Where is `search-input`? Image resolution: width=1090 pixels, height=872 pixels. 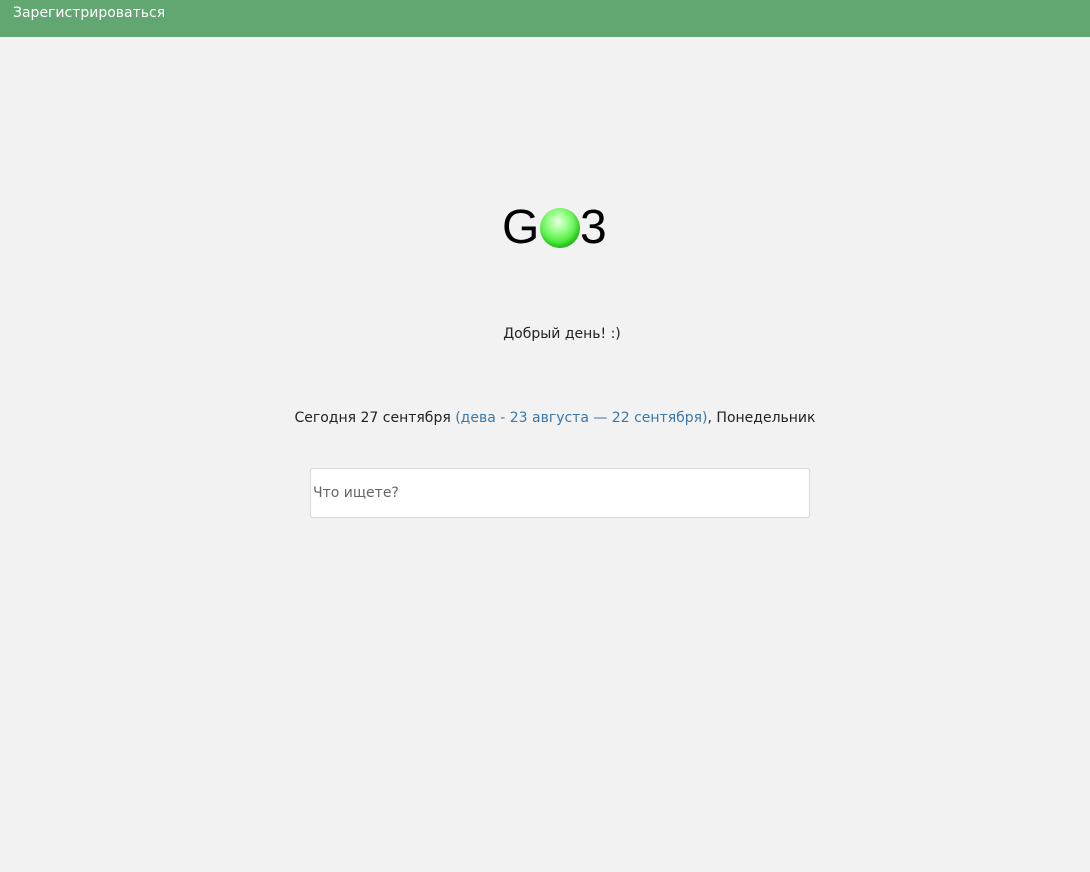
search-input is located at coordinates (560, 493).